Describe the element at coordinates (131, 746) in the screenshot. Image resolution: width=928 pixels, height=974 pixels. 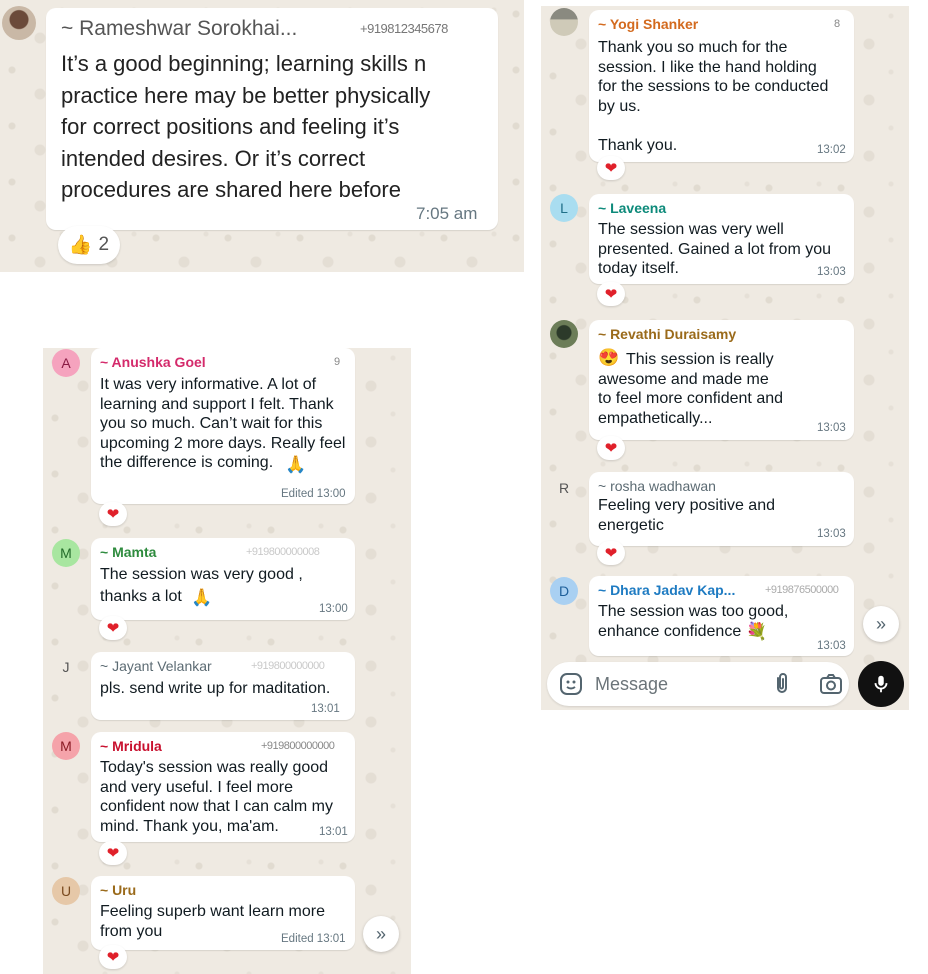
I see `sender-name: ~ Mridula` at that location.